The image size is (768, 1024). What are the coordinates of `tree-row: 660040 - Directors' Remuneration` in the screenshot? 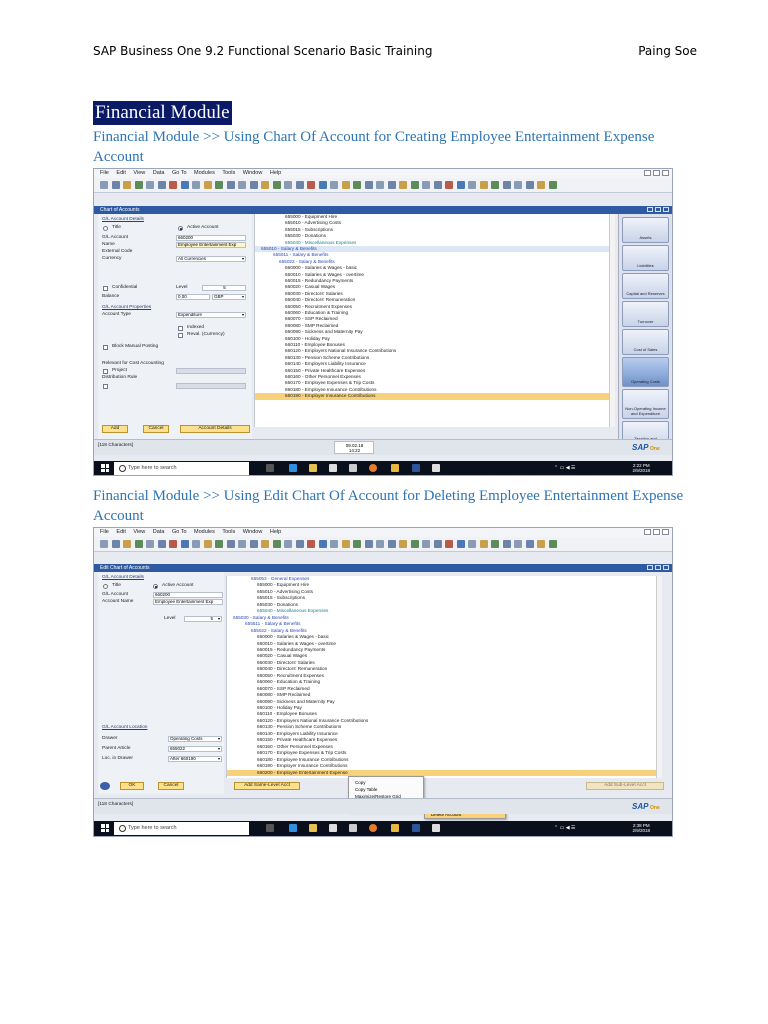 It's located at (441, 669).